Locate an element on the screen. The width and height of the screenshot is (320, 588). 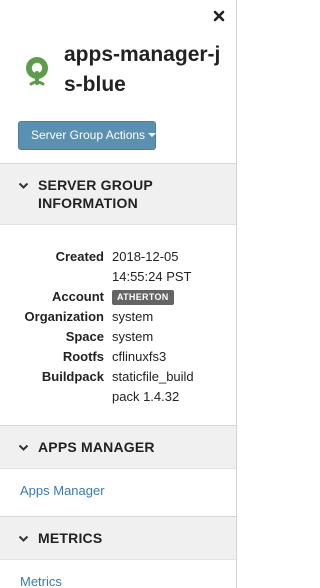
cloud-foundry-icon is located at coordinates (37, 71).